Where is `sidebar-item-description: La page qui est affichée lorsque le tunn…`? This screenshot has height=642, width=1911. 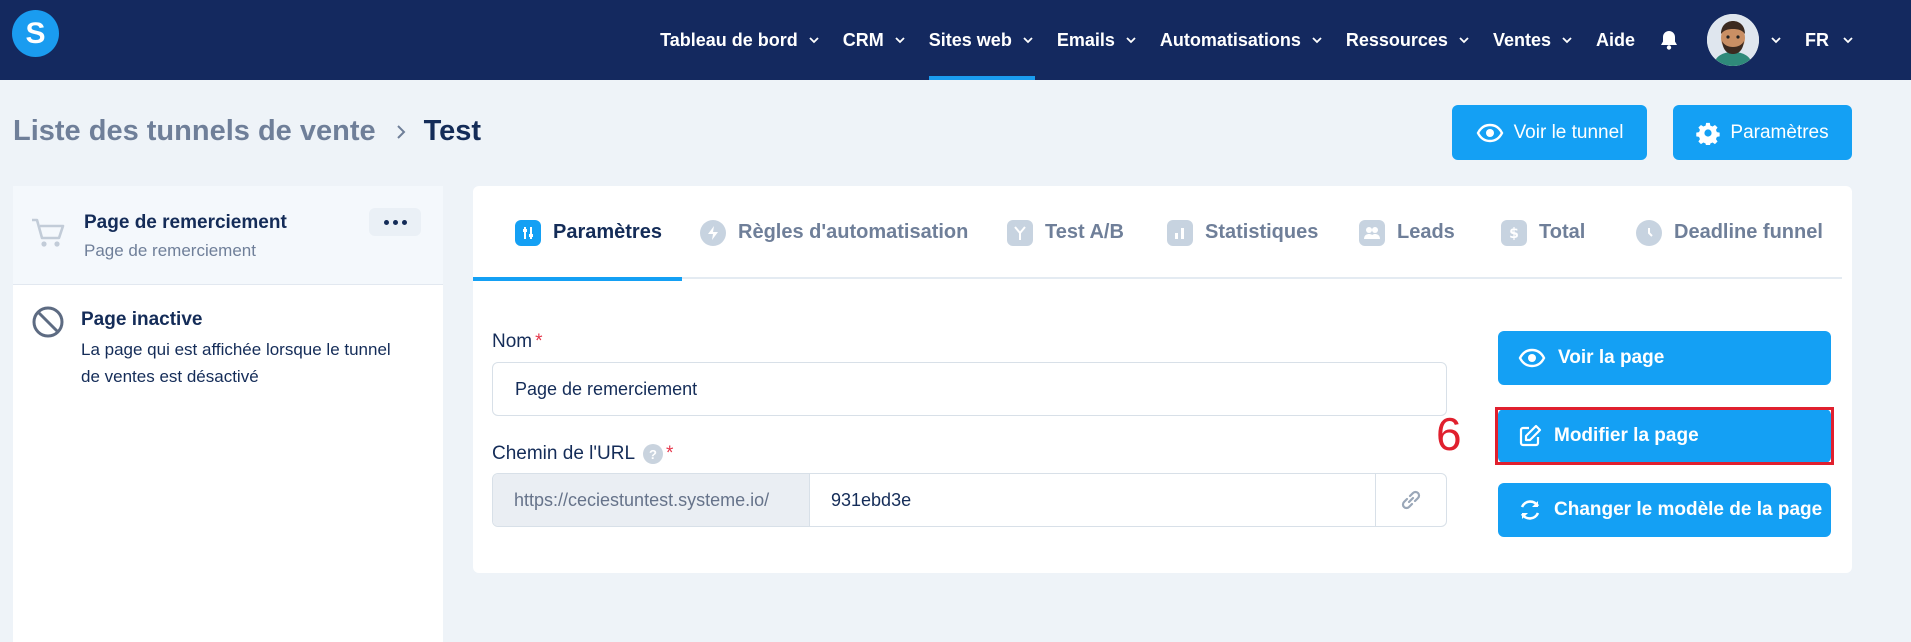
sidebar-item-description: La page qui est affichée lorsque le tunn… is located at coordinates (236, 363).